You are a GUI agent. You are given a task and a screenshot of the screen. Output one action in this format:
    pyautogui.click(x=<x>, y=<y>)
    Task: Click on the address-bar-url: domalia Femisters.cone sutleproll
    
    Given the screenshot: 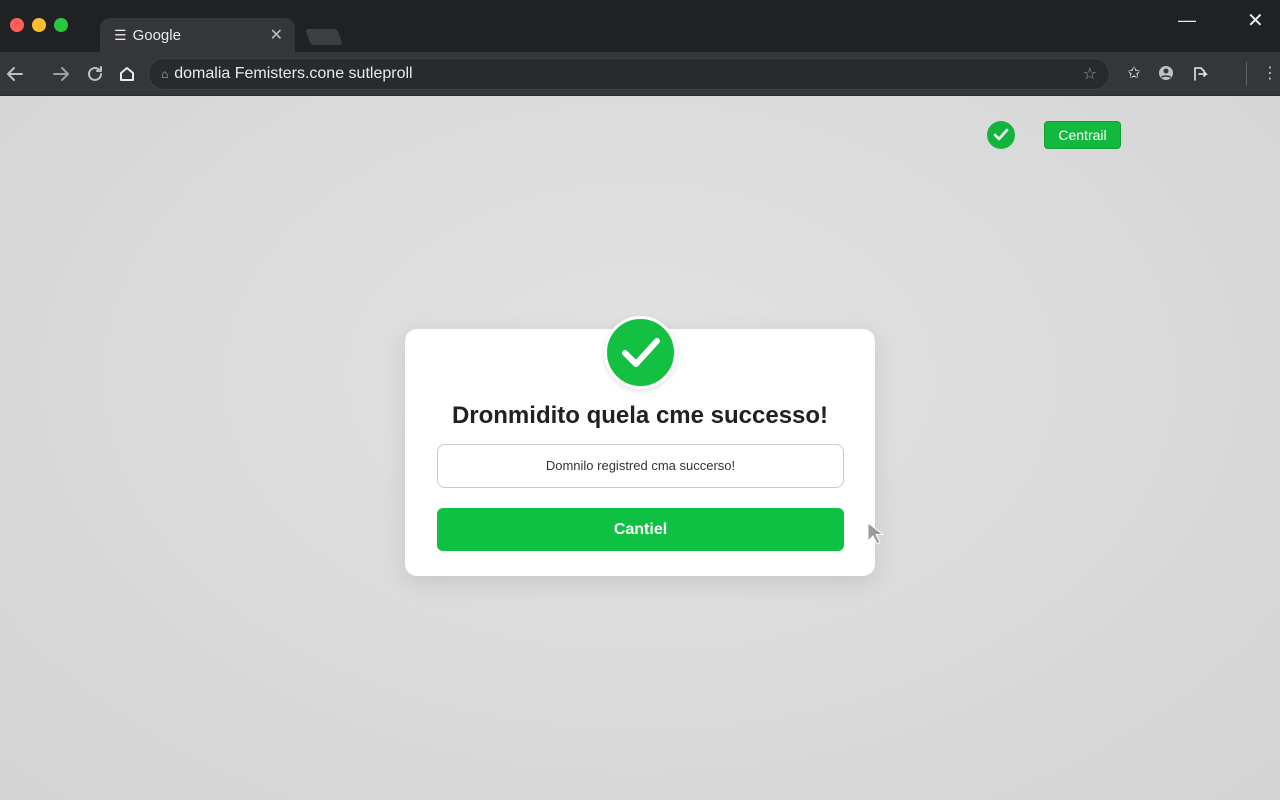 What is the action you would take?
    pyautogui.click(x=293, y=73)
    